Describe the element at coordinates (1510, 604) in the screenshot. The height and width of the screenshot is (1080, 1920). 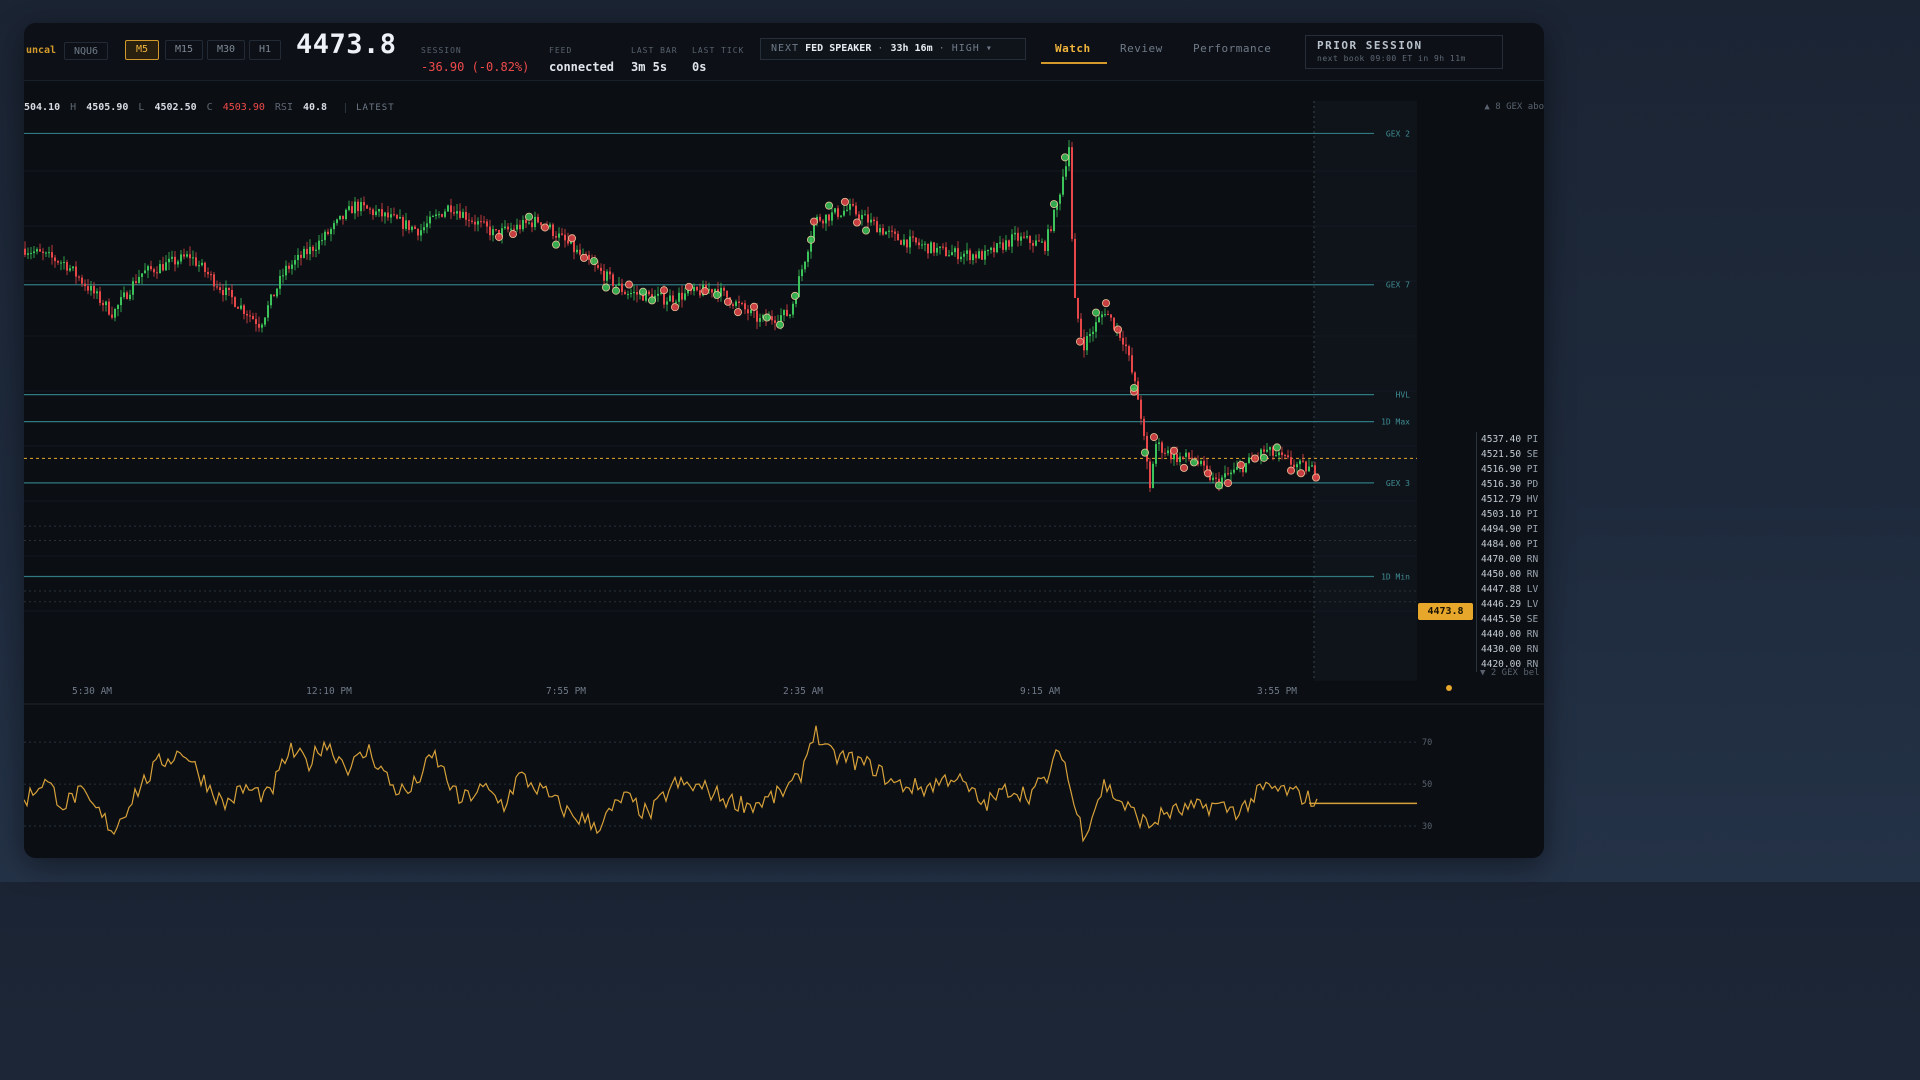
I see `level-row: 4446.29 LV` at that location.